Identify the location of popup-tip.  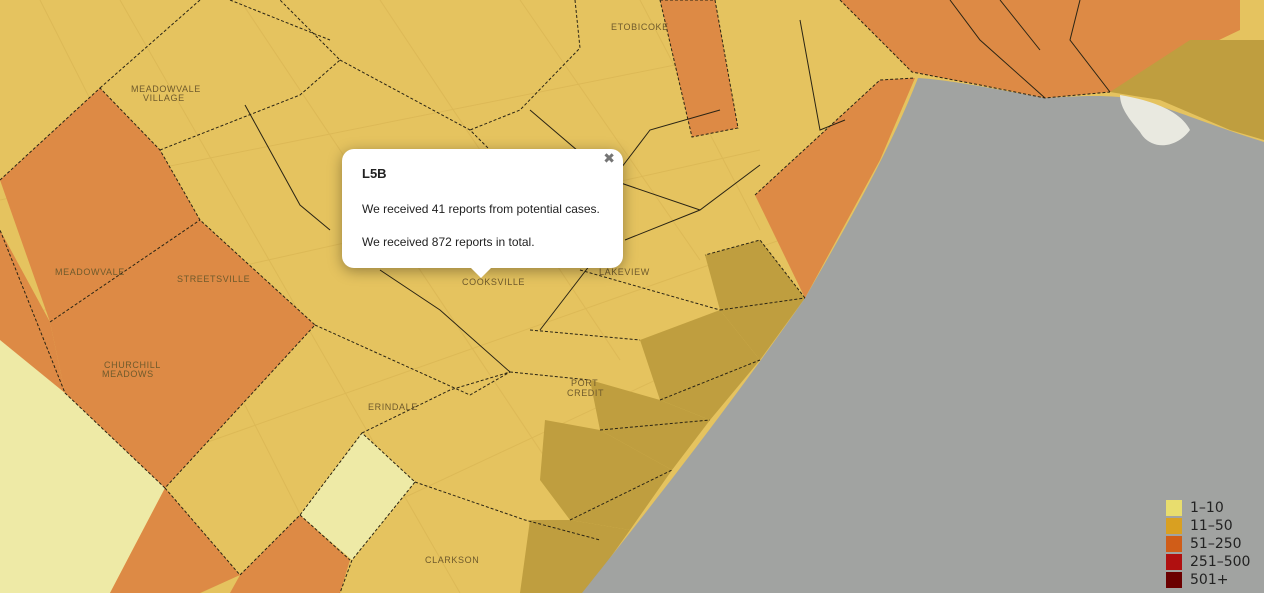
(481, 273).